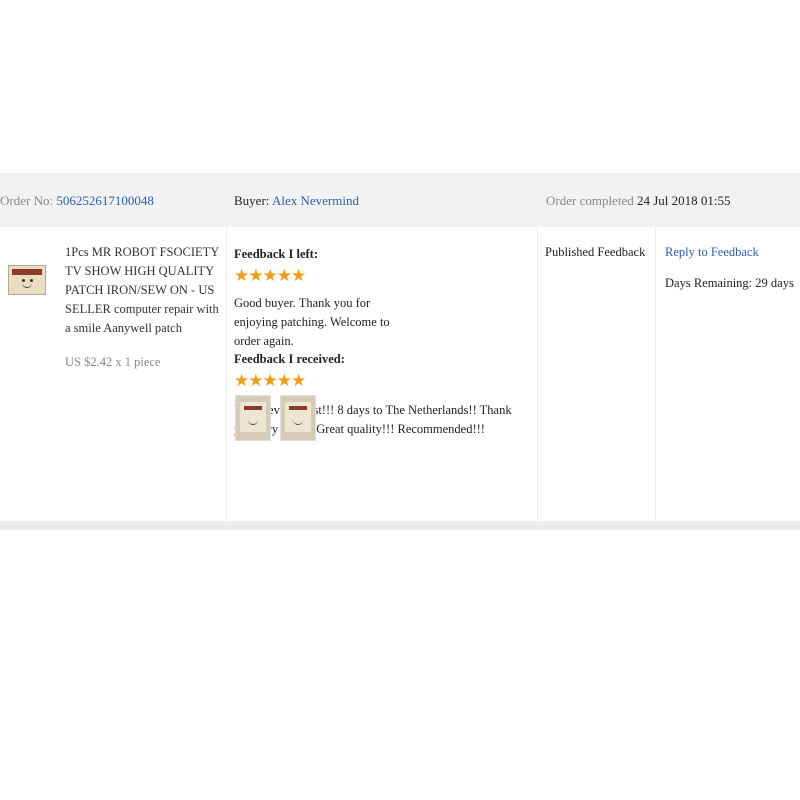 The width and height of the screenshot is (800, 800). What do you see at coordinates (27, 200) in the screenshot?
I see `order-number-label: Order No:` at bounding box center [27, 200].